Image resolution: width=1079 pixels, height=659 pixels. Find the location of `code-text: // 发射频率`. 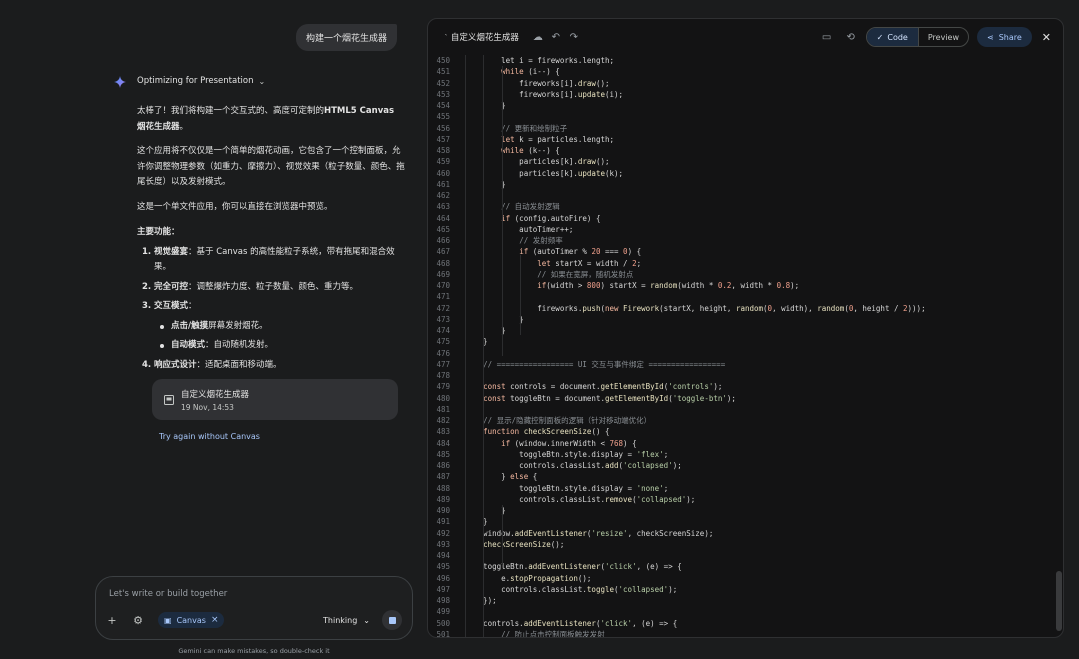

code-text: // 发射频率 is located at coordinates (541, 240).